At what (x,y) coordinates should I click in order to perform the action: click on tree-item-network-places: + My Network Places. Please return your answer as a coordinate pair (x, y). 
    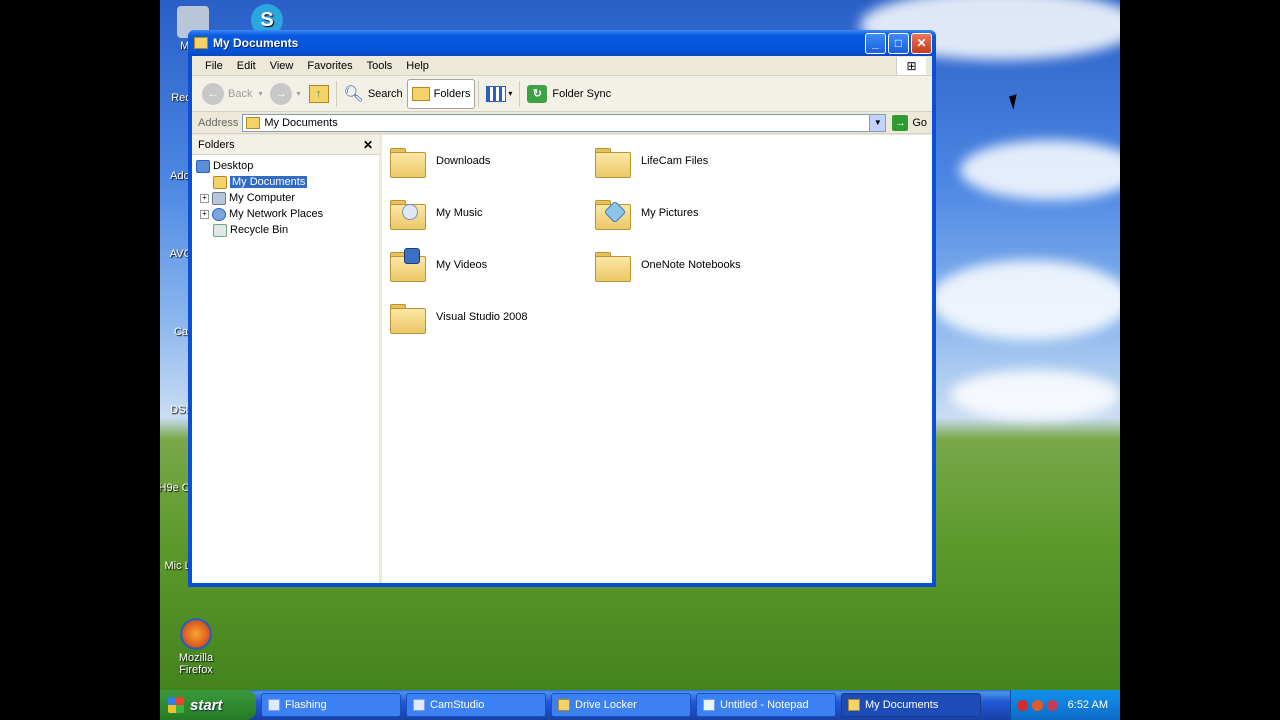
    Looking at the image, I should click on (285, 214).